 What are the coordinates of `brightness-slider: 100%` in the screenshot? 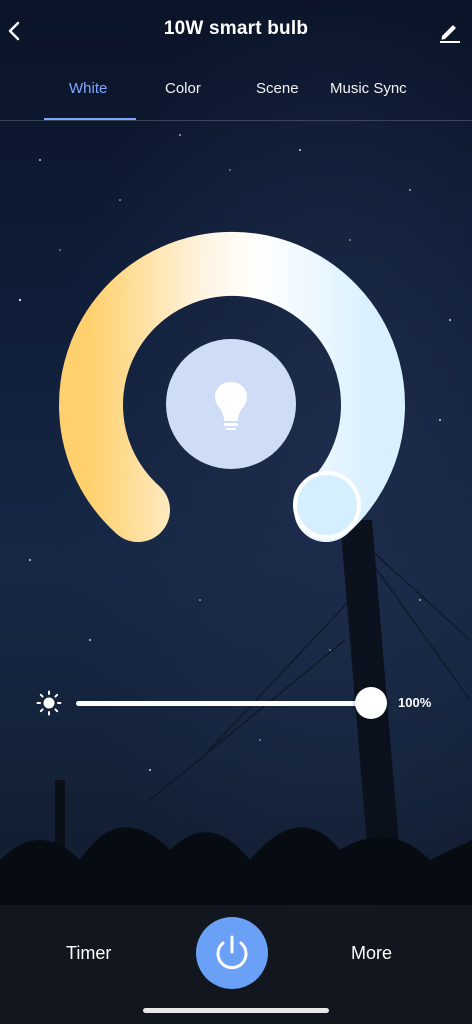 It's located at (236, 703).